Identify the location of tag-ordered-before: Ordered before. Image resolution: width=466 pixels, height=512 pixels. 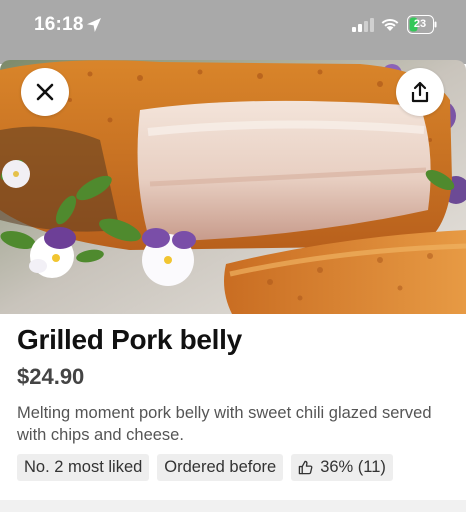
(220, 467).